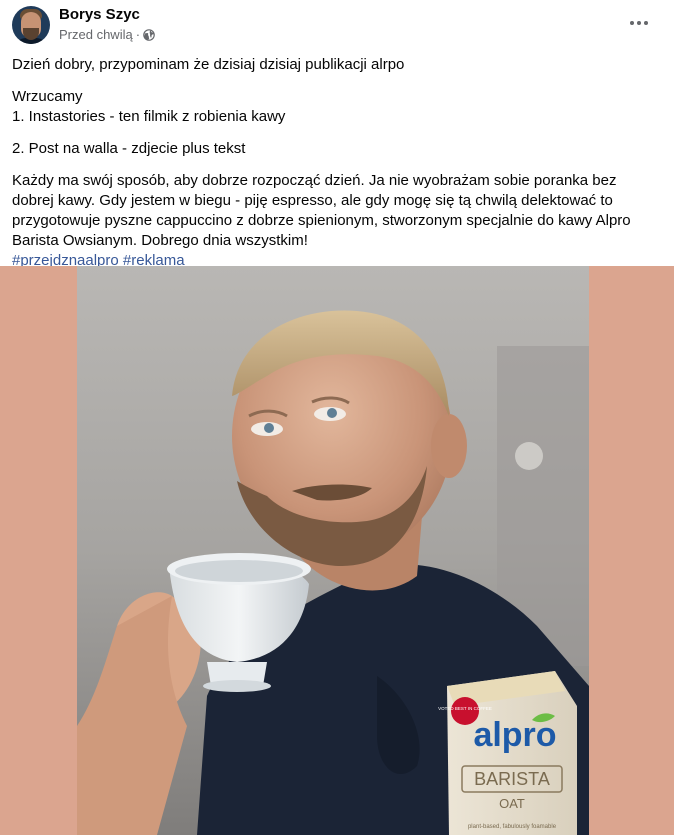  Describe the element at coordinates (512, 779) in the screenshot. I see `carton-product: BARISTA` at that location.